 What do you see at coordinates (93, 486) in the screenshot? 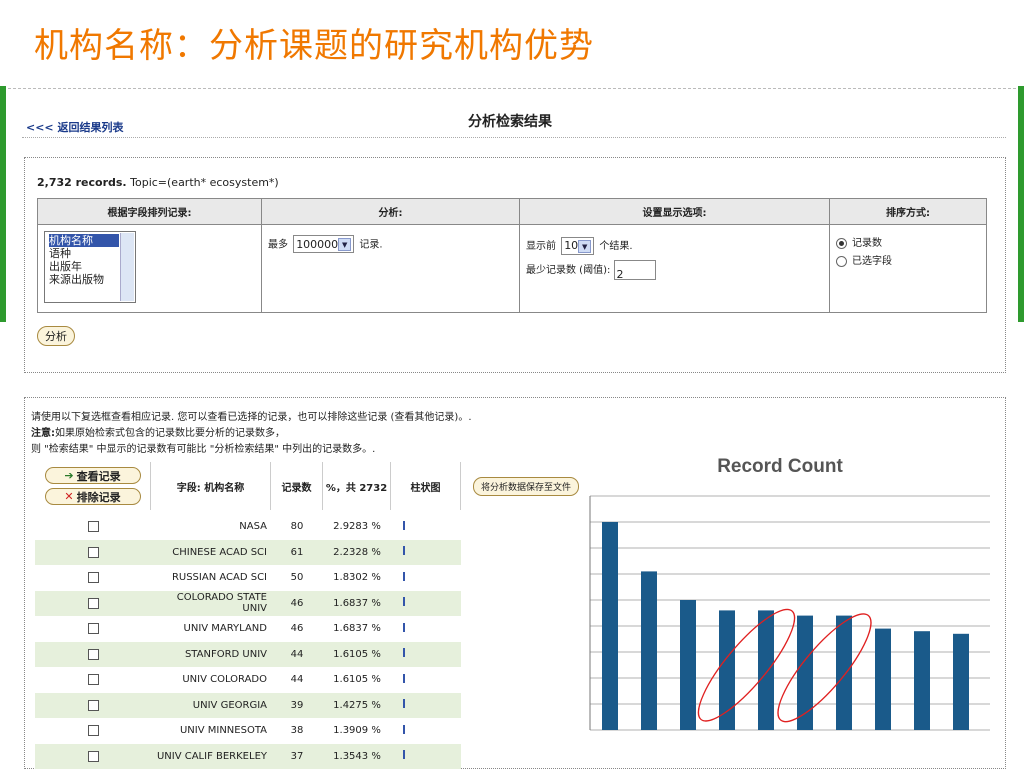
I see `record-actions: ➔查看记录 ✕排除记录` at bounding box center [93, 486].